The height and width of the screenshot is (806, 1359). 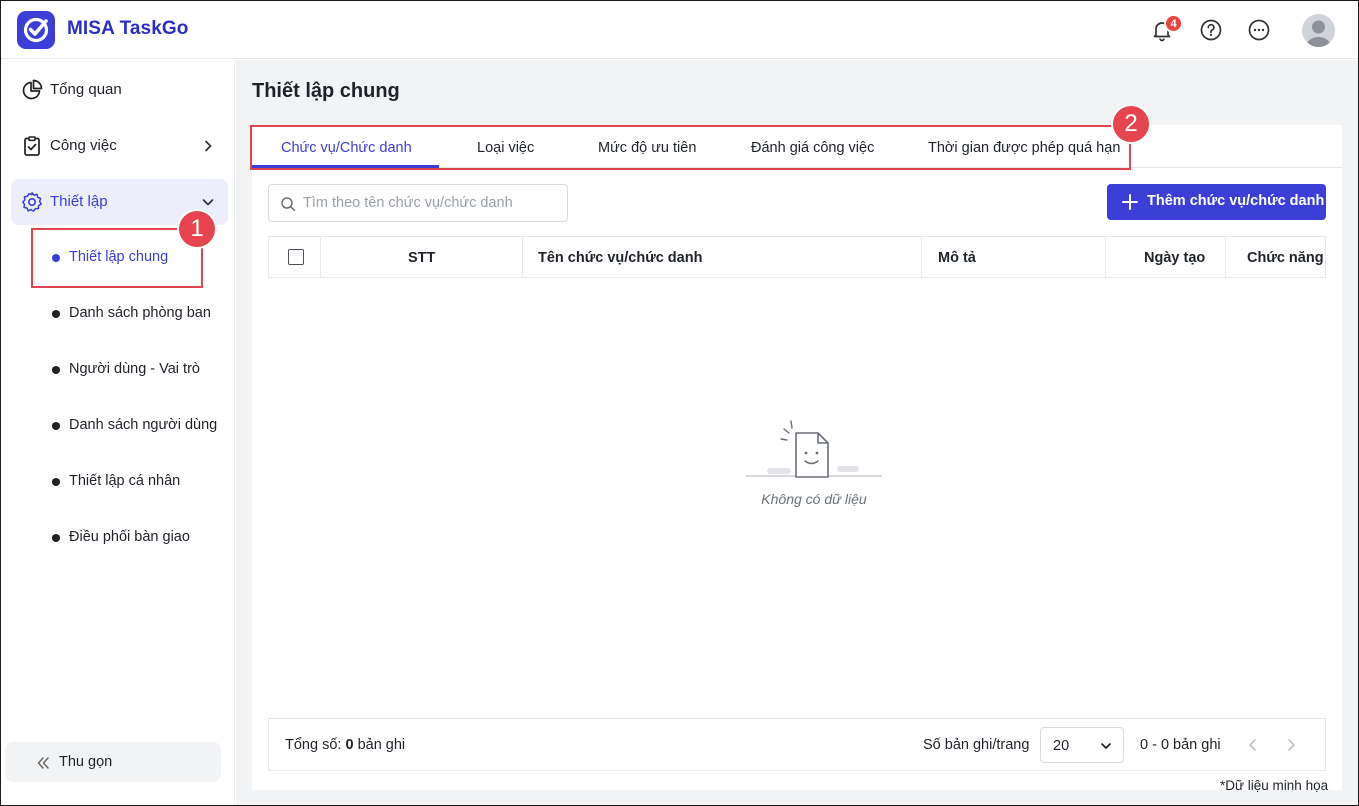 I want to click on sidebar-subitem-label: Danh sách phòng ban, so click(x=140, y=313).